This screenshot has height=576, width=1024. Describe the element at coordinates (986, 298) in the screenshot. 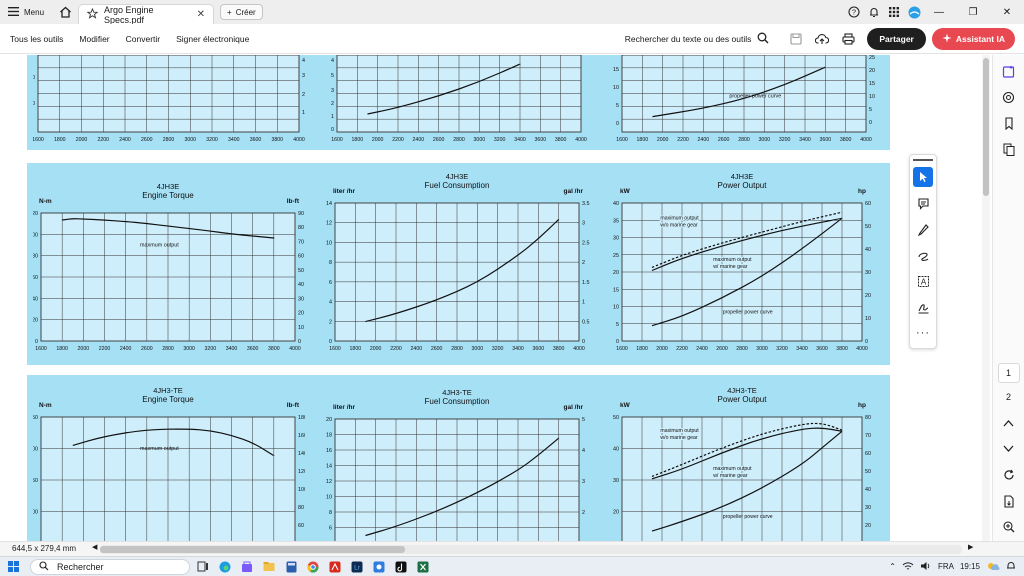

I see `vertical-scrollbar` at that location.